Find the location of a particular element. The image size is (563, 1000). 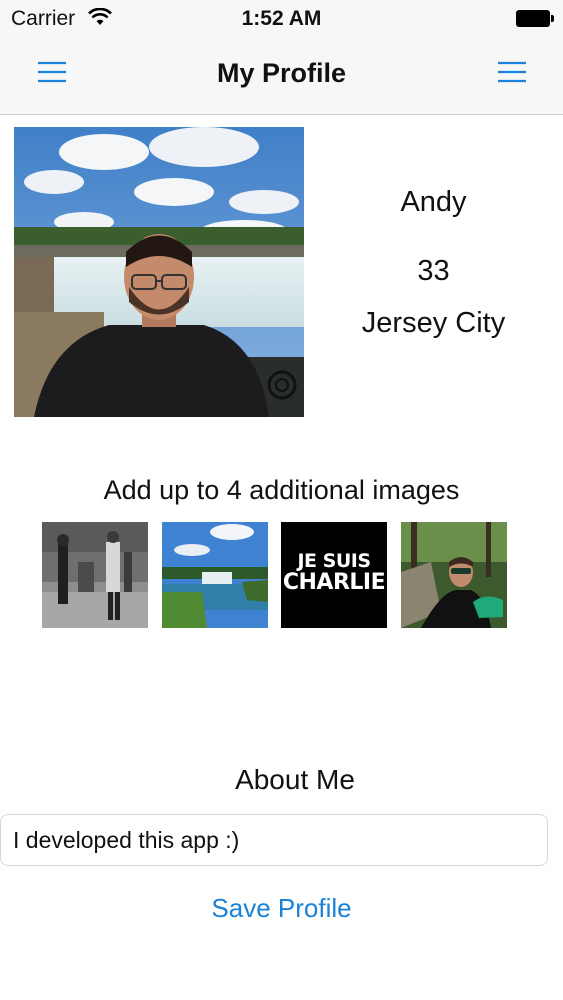

status-time: 1:52 AM is located at coordinates (281, 18).